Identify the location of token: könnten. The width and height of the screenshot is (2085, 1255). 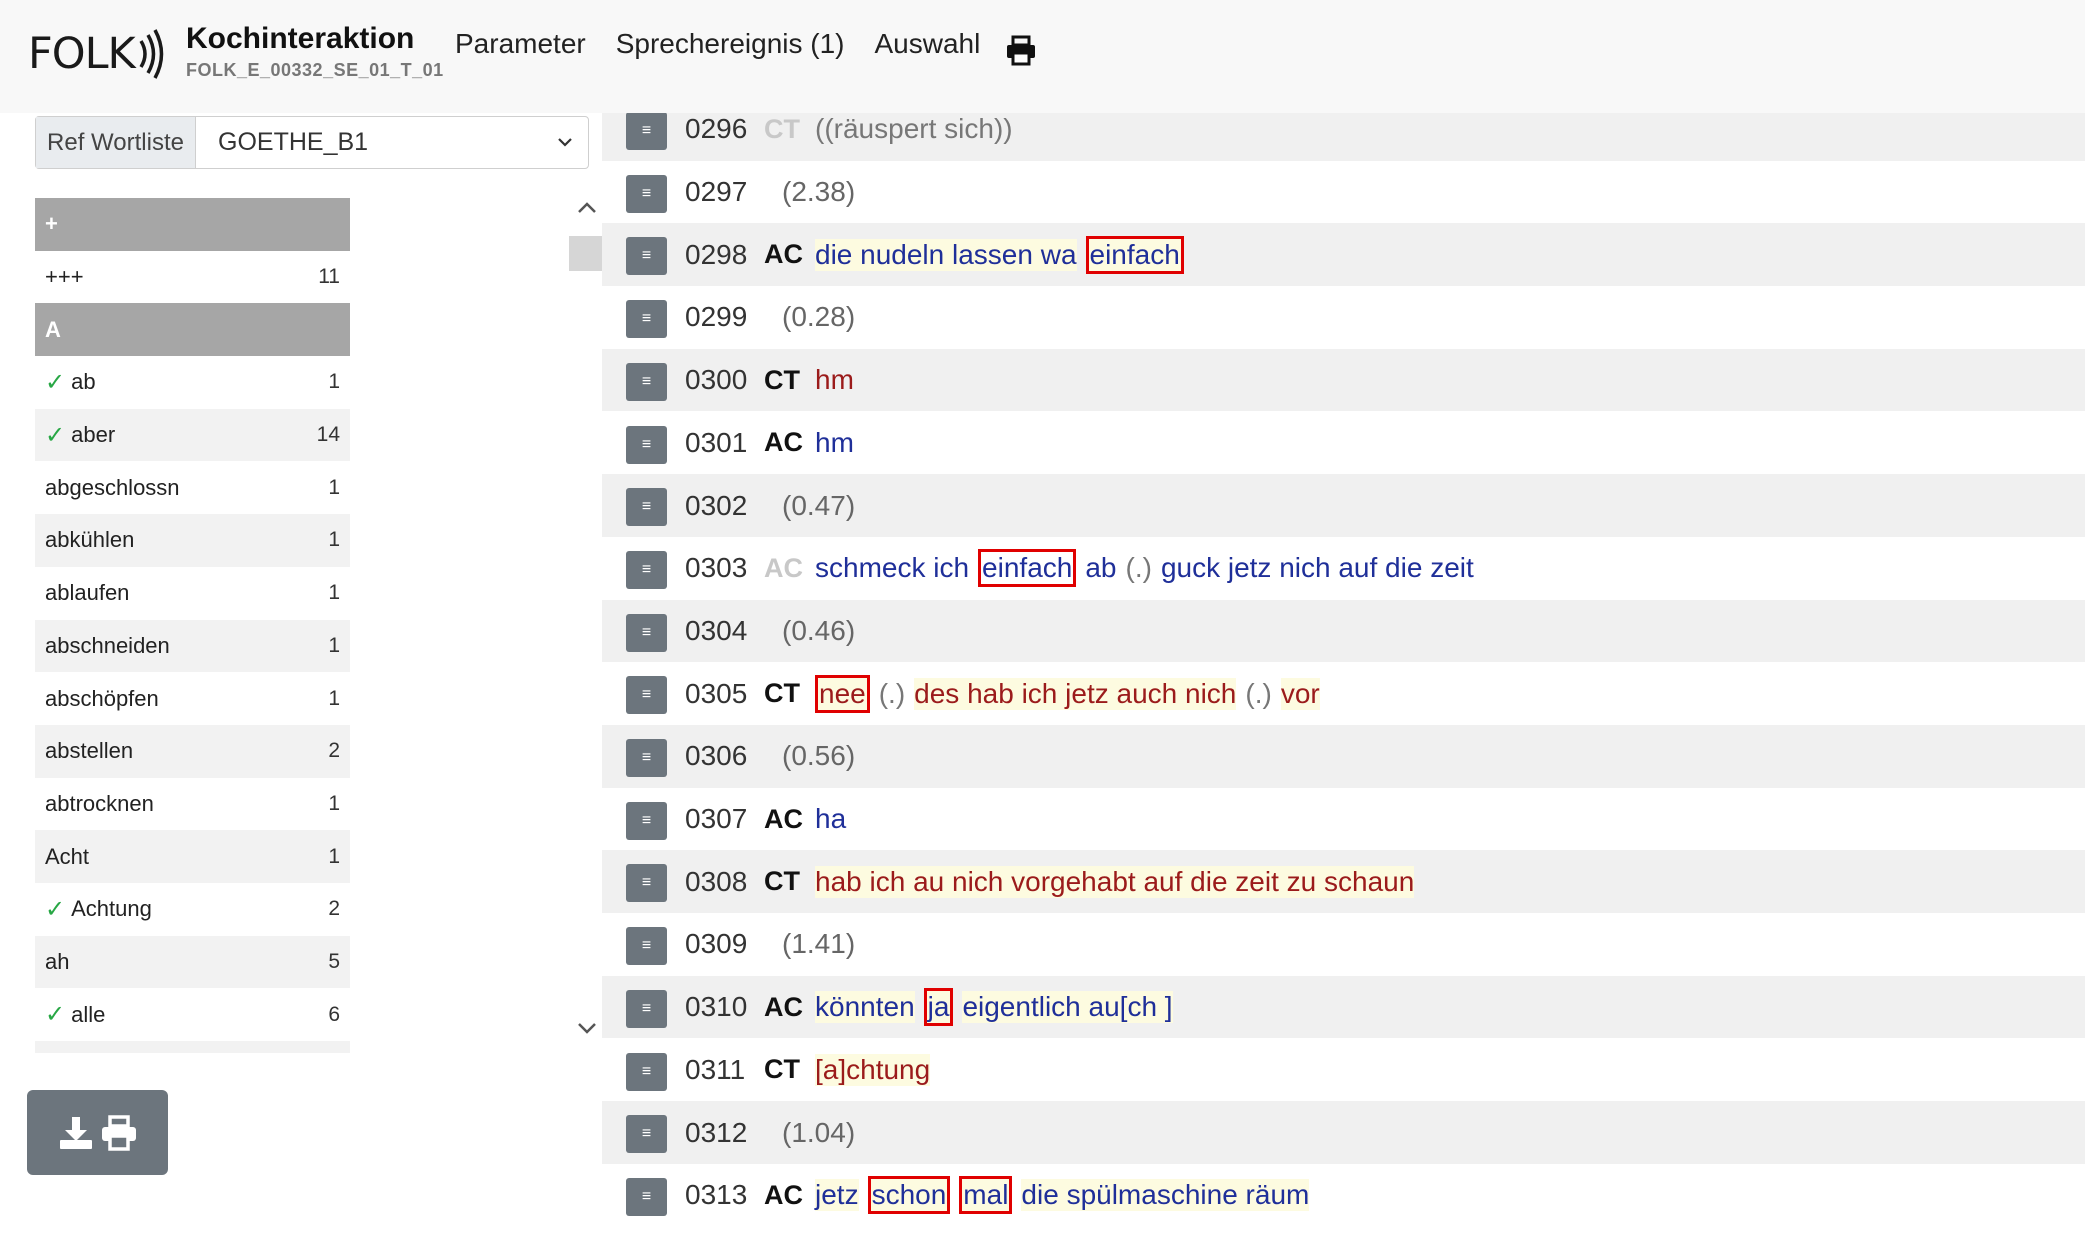
(865, 1007).